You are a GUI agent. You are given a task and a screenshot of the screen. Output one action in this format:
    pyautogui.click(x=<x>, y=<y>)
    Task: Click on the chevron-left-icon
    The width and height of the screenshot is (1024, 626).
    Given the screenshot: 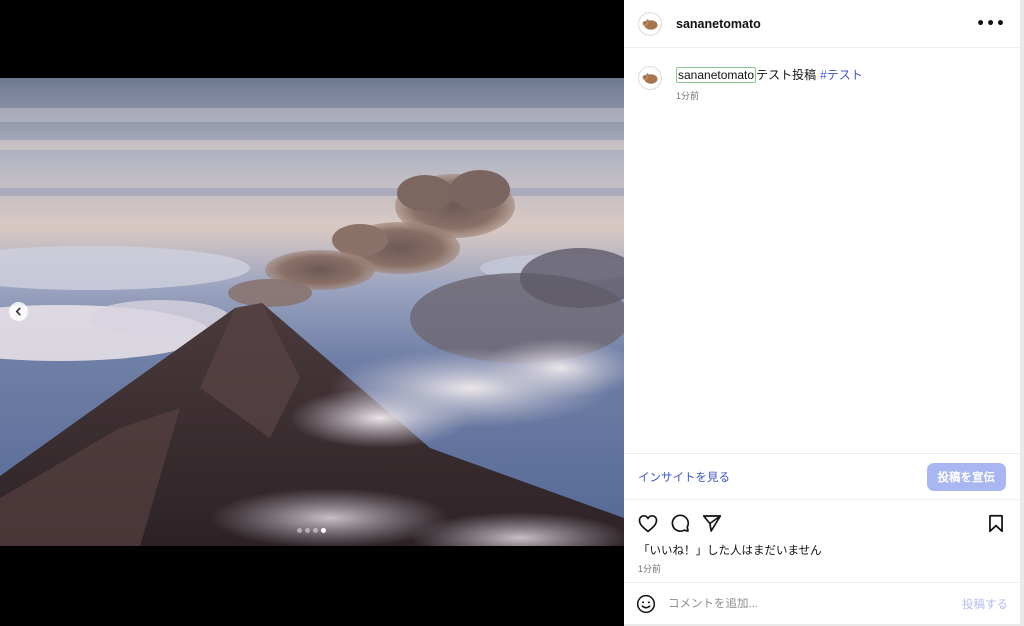 What is the action you would take?
    pyautogui.click(x=18, y=311)
    